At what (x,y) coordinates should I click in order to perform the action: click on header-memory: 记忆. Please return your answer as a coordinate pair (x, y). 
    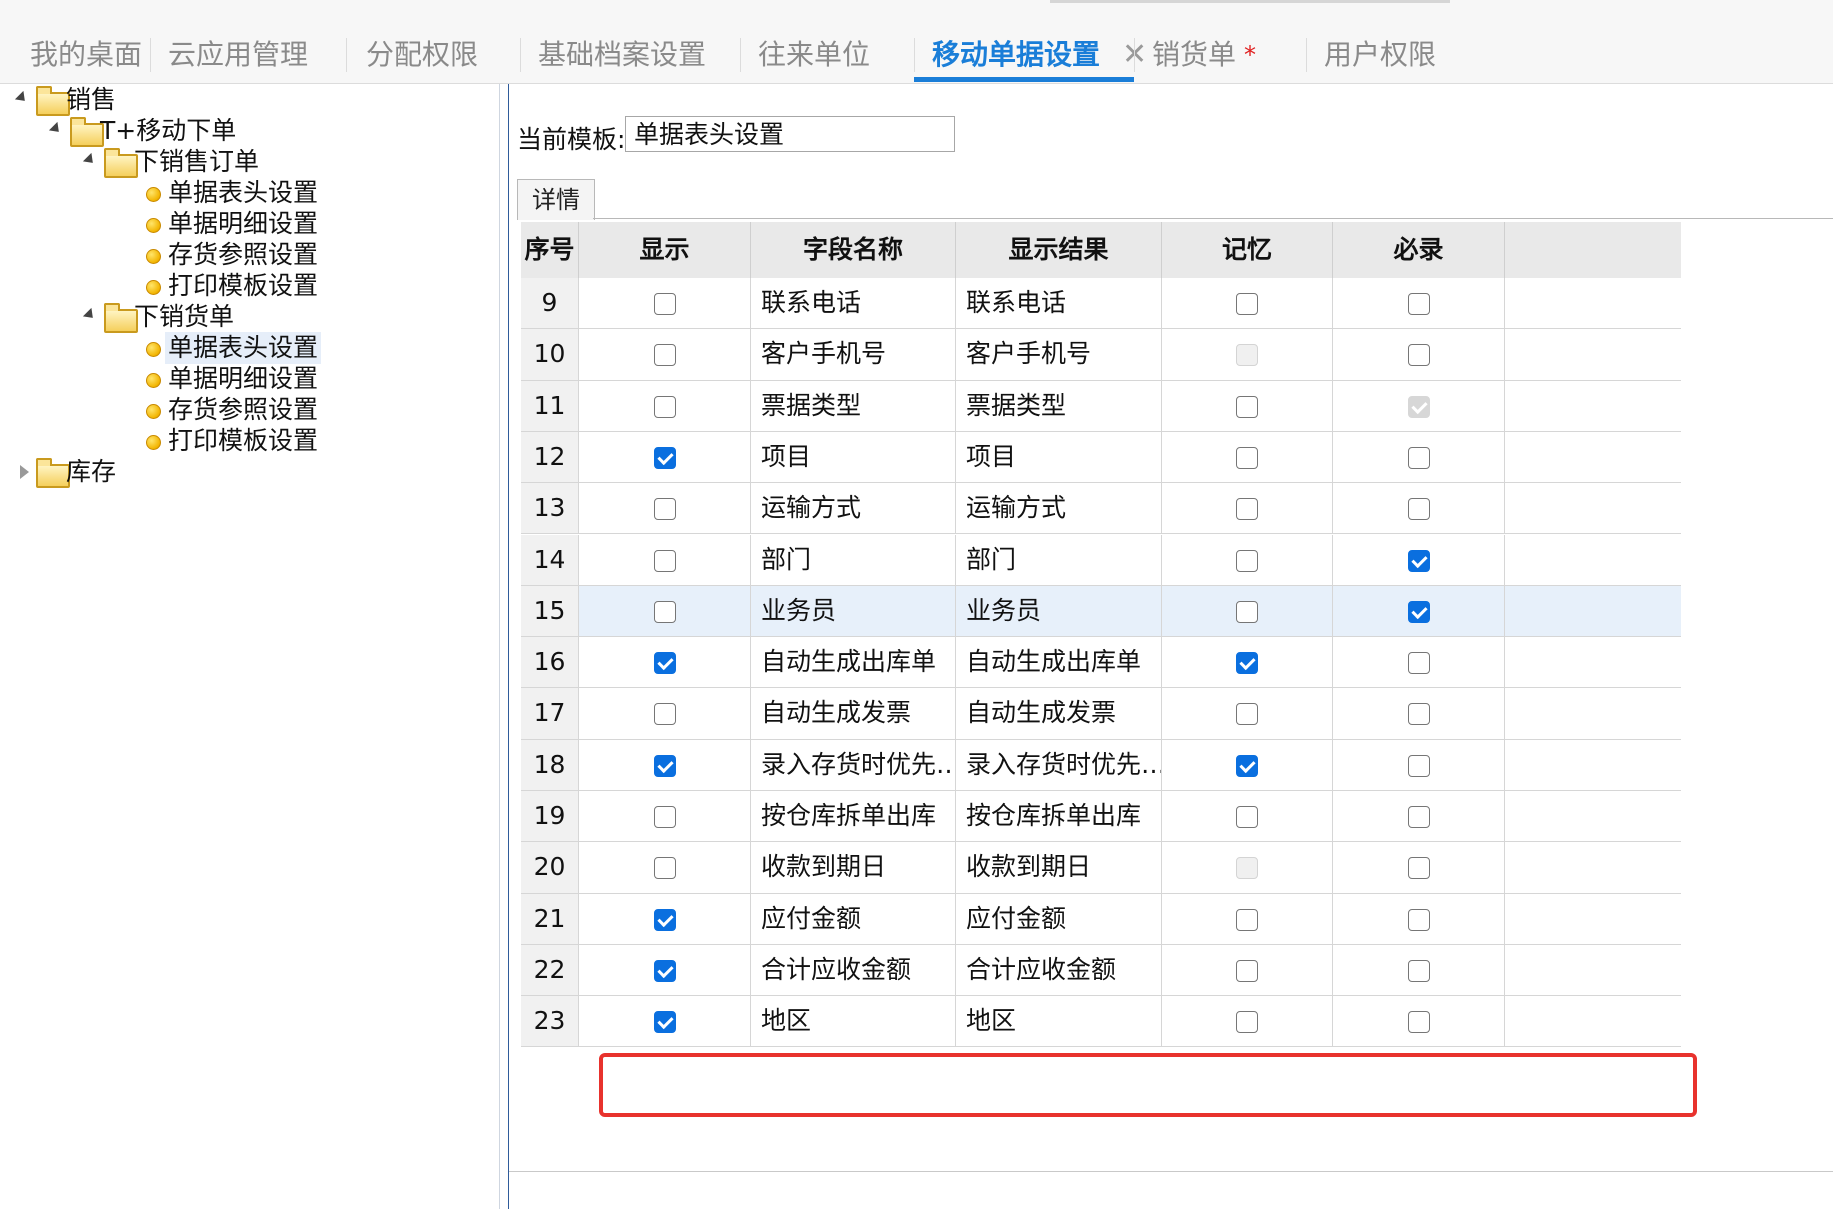
    Looking at the image, I should click on (1247, 250).